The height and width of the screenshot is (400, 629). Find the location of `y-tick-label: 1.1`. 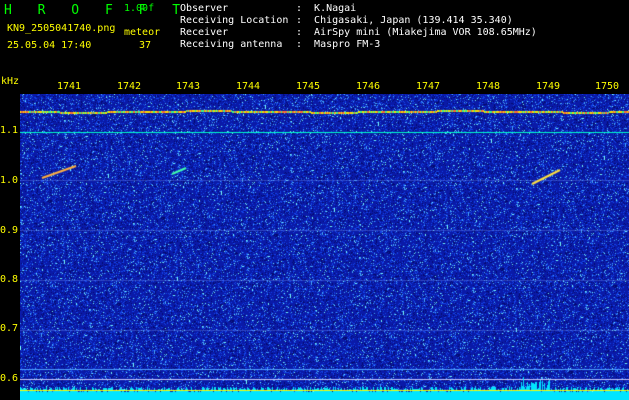

y-tick-label: 1.1 is located at coordinates (9, 130).